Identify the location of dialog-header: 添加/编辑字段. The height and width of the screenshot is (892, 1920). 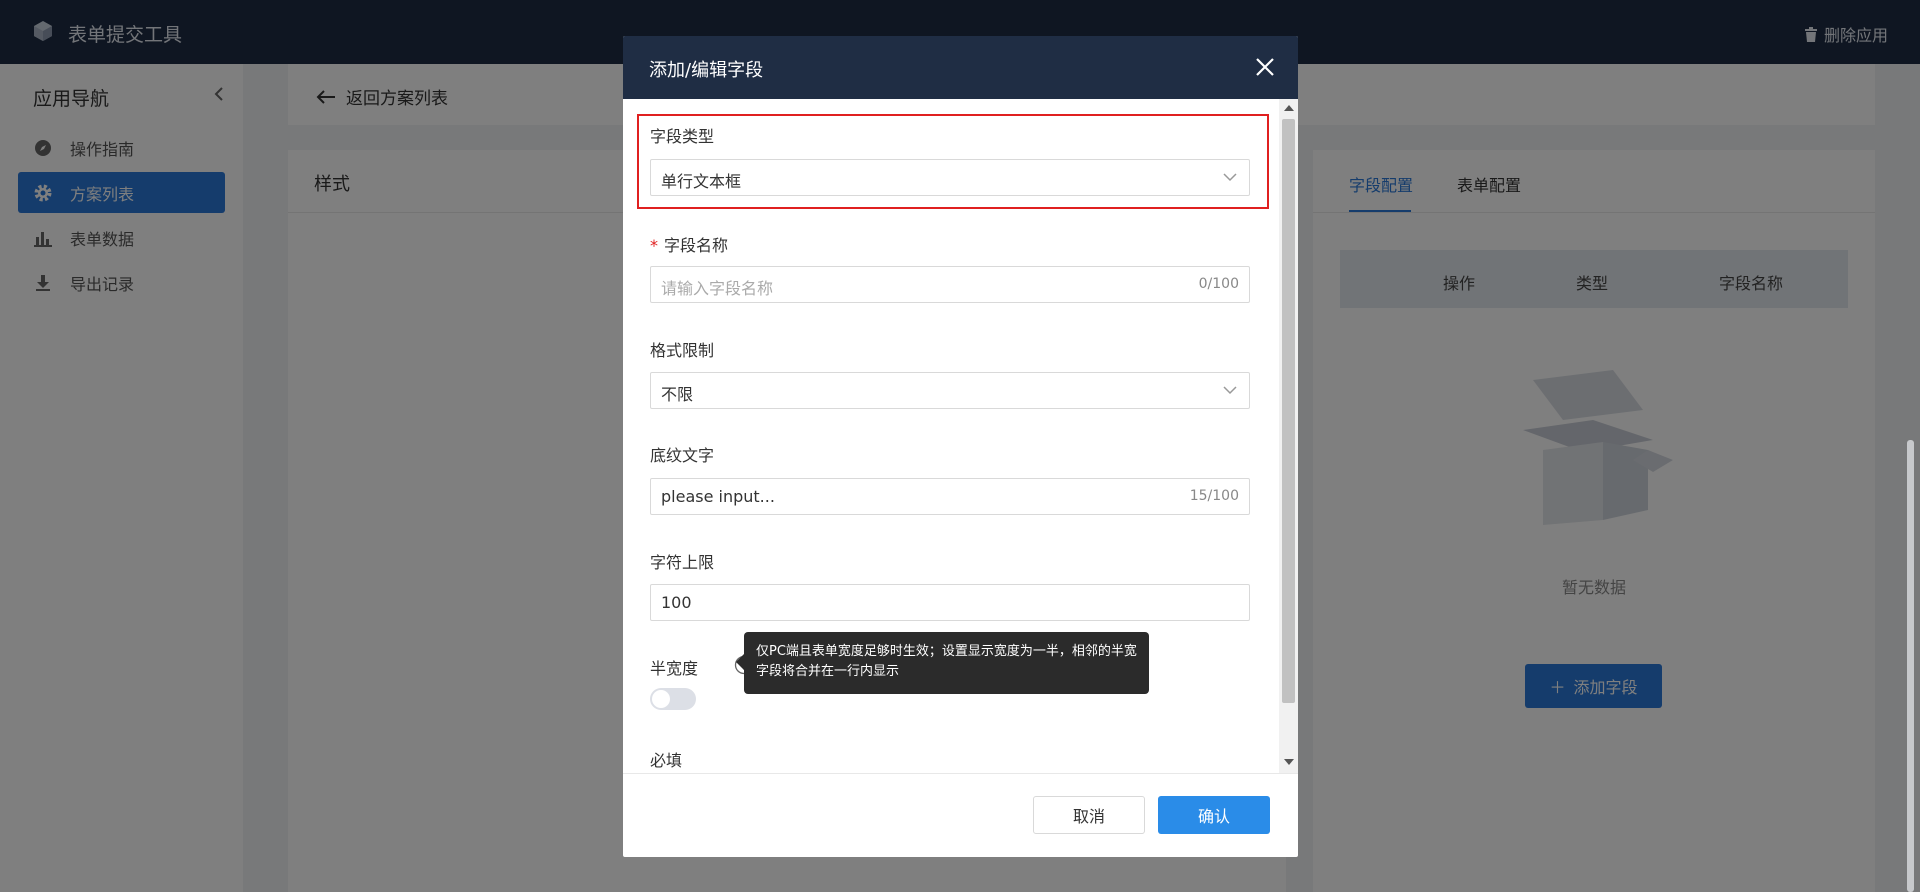
(960, 67).